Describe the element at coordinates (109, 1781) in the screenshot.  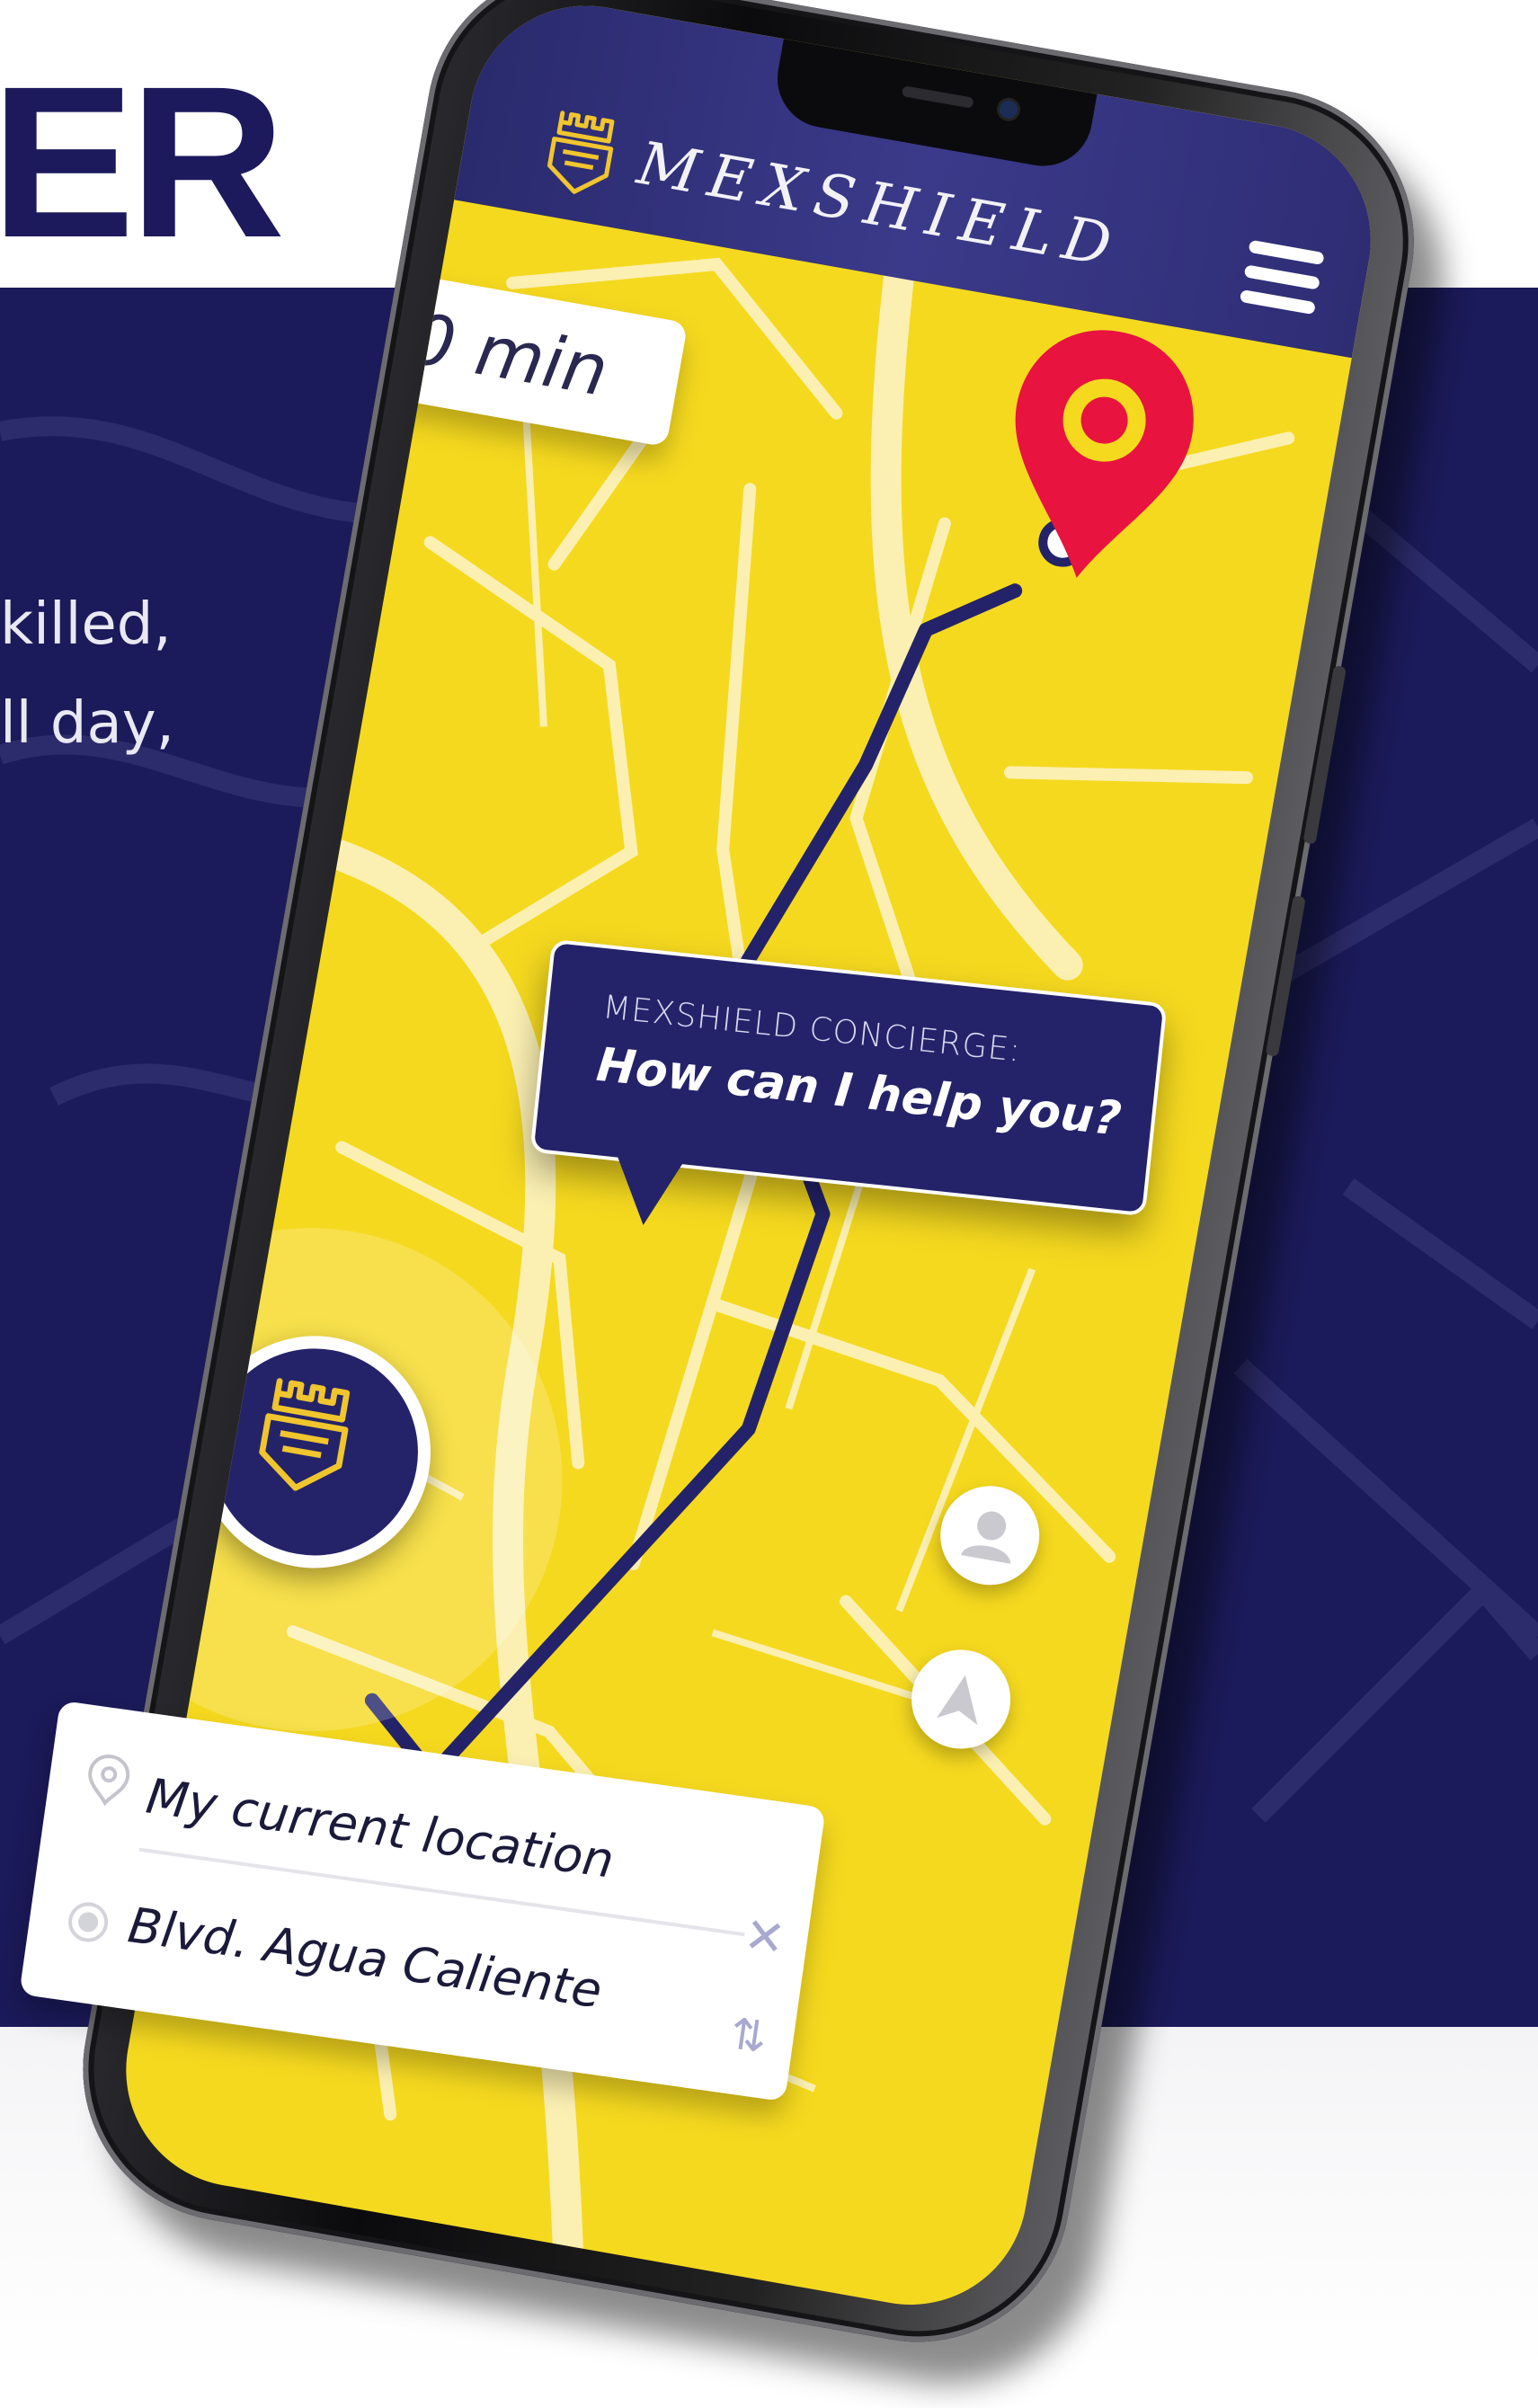
I see `origin-pin-icon` at that location.